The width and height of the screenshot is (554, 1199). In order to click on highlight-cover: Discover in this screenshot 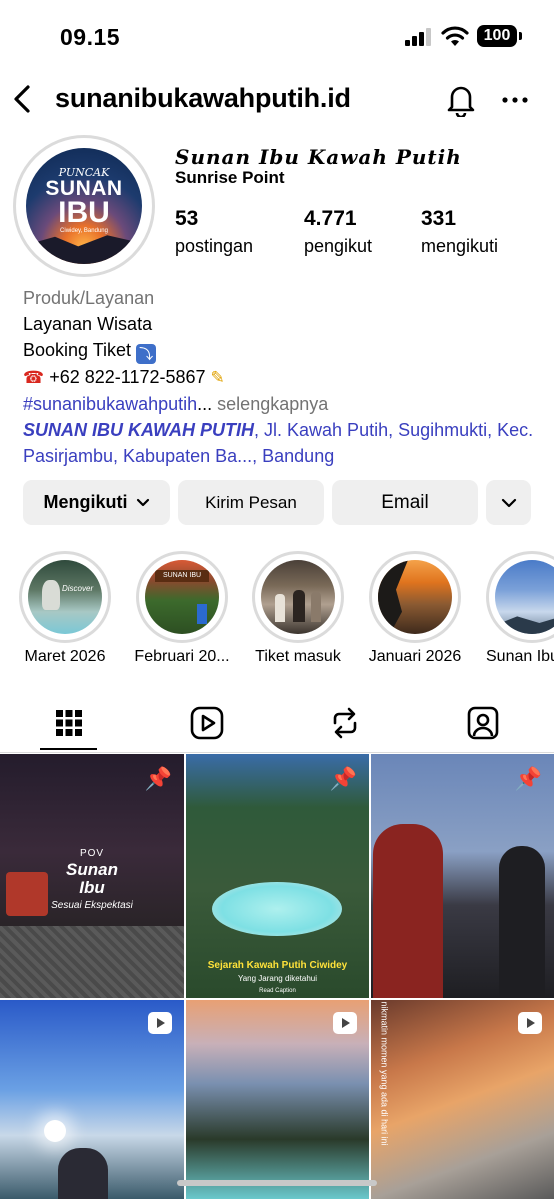, I will do `click(65, 597)`.